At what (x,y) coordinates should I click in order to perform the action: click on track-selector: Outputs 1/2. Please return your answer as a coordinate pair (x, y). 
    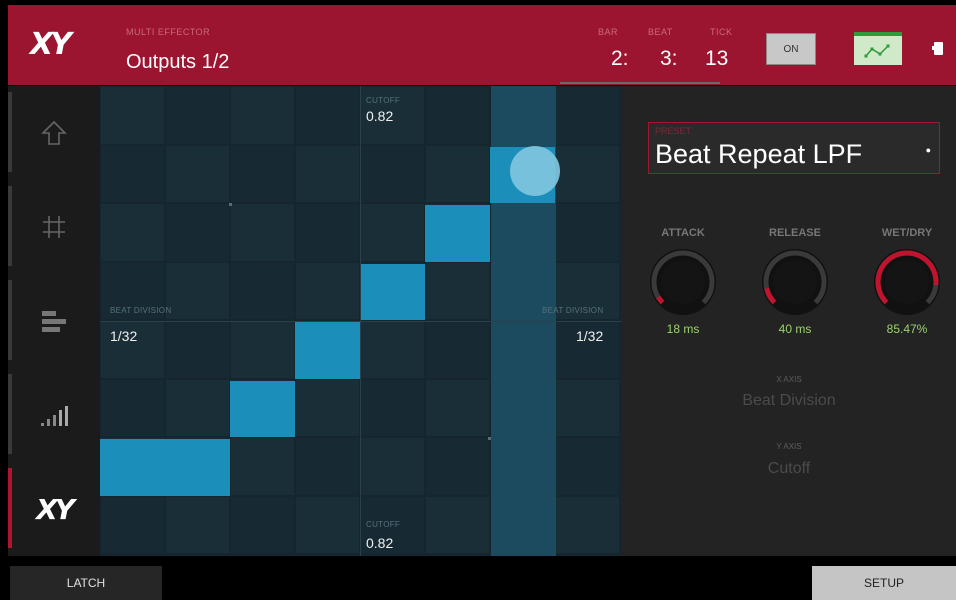
    Looking at the image, I should click on (177, 62).